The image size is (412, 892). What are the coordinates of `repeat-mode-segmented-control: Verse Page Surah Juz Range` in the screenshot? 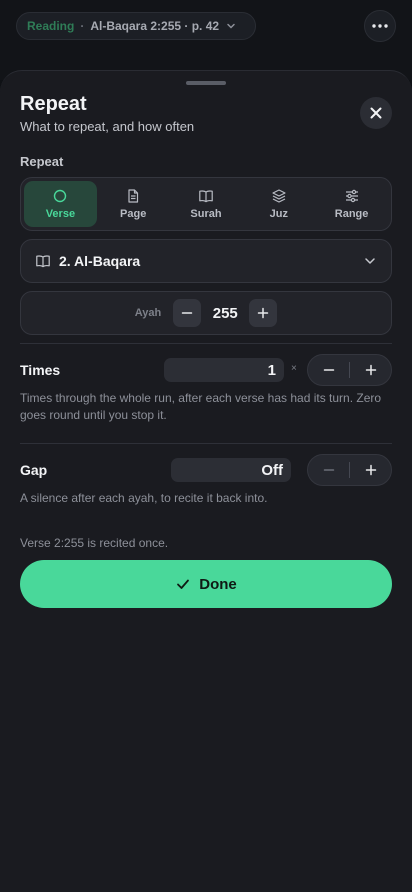 It's located at (206, 204).